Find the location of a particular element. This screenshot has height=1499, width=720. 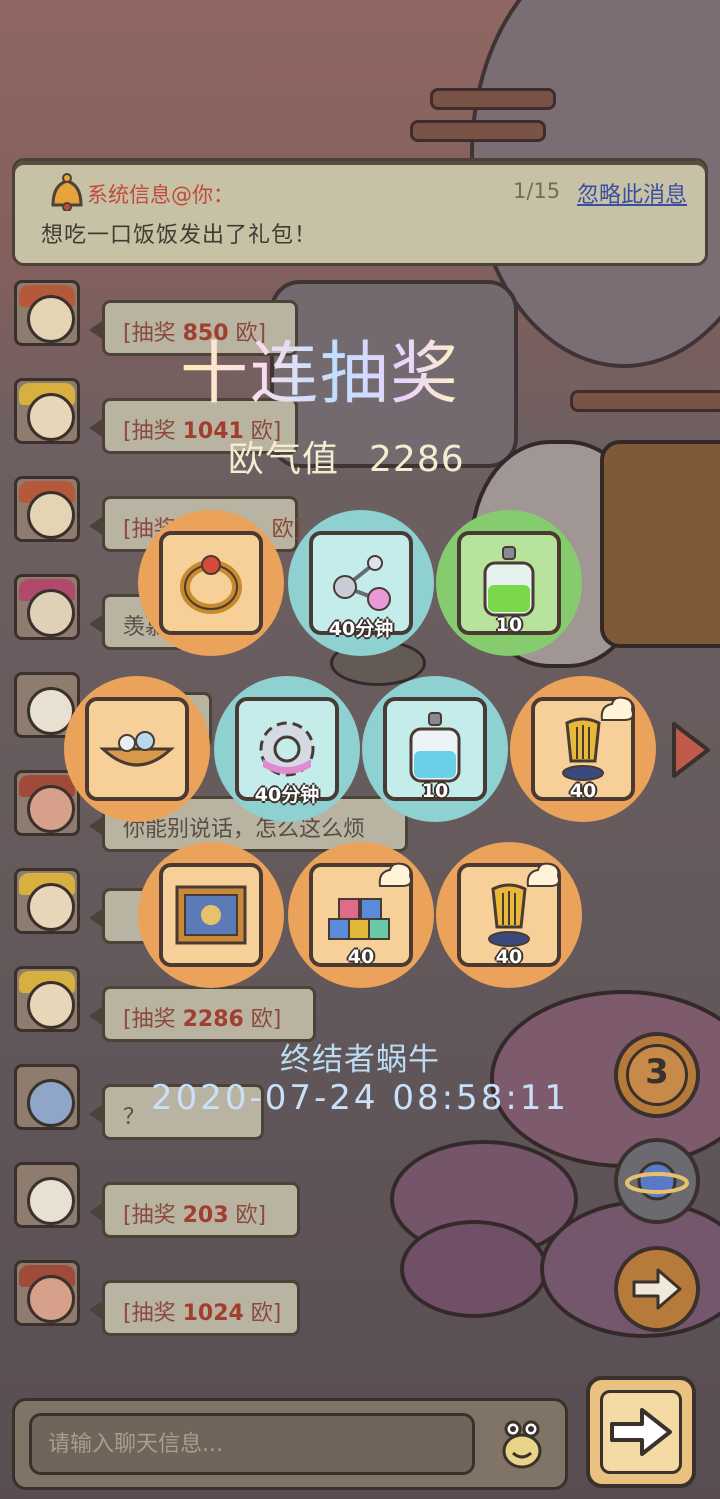

send-button-inner is located at coordinates (641, 1432).